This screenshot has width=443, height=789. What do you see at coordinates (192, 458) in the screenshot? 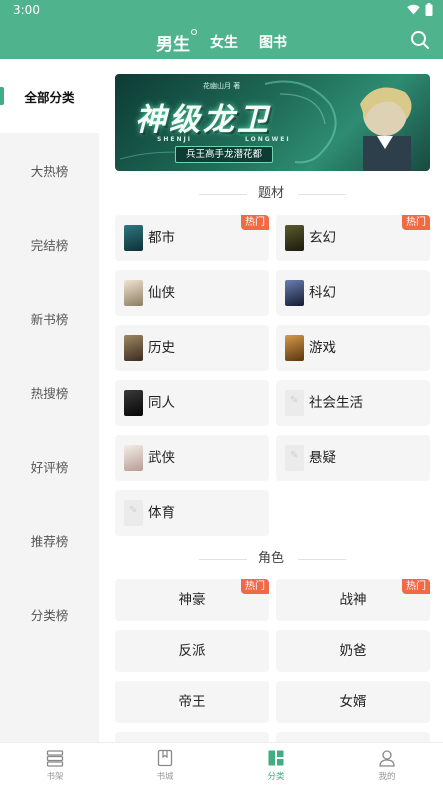
I see `theme-card-wuxia: 武侠` at bounding box center [192, 458].